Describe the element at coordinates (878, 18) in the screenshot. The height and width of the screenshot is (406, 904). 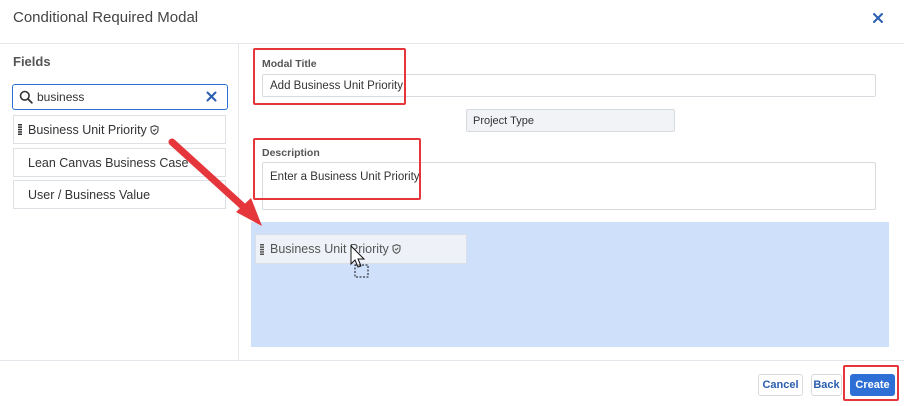
I see `close-icon` at that location.